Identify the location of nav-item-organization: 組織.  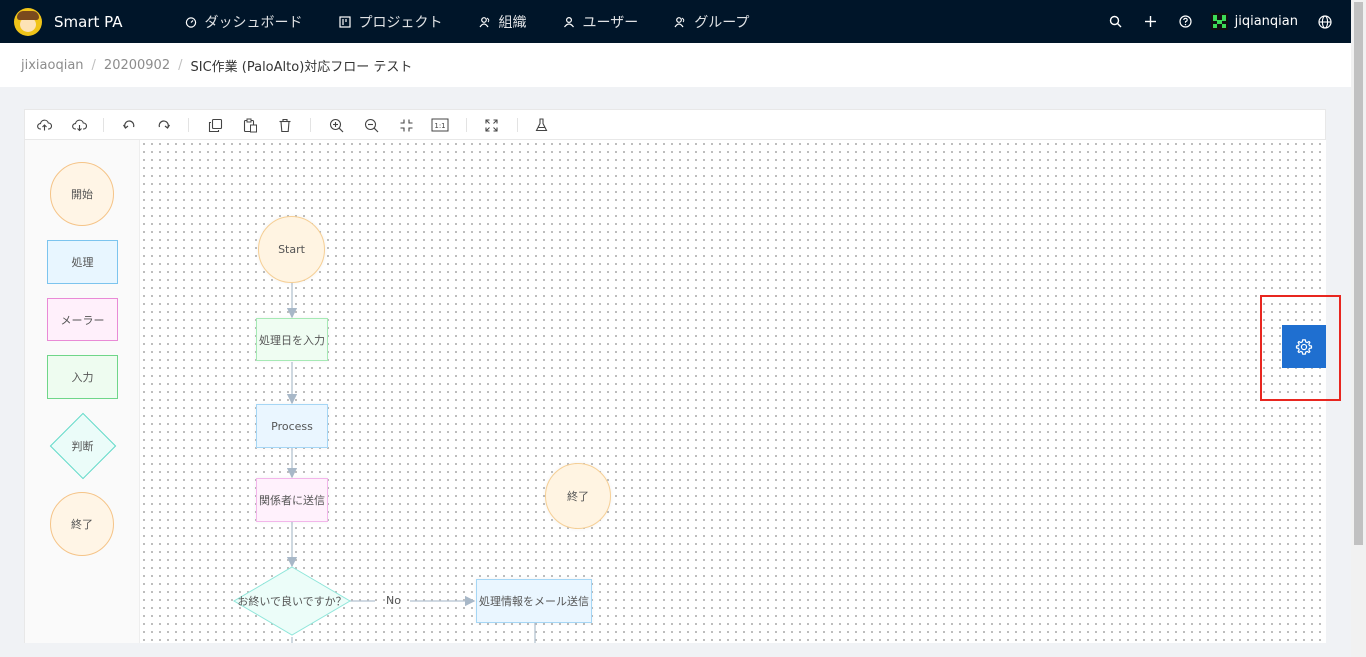
(503, 22).